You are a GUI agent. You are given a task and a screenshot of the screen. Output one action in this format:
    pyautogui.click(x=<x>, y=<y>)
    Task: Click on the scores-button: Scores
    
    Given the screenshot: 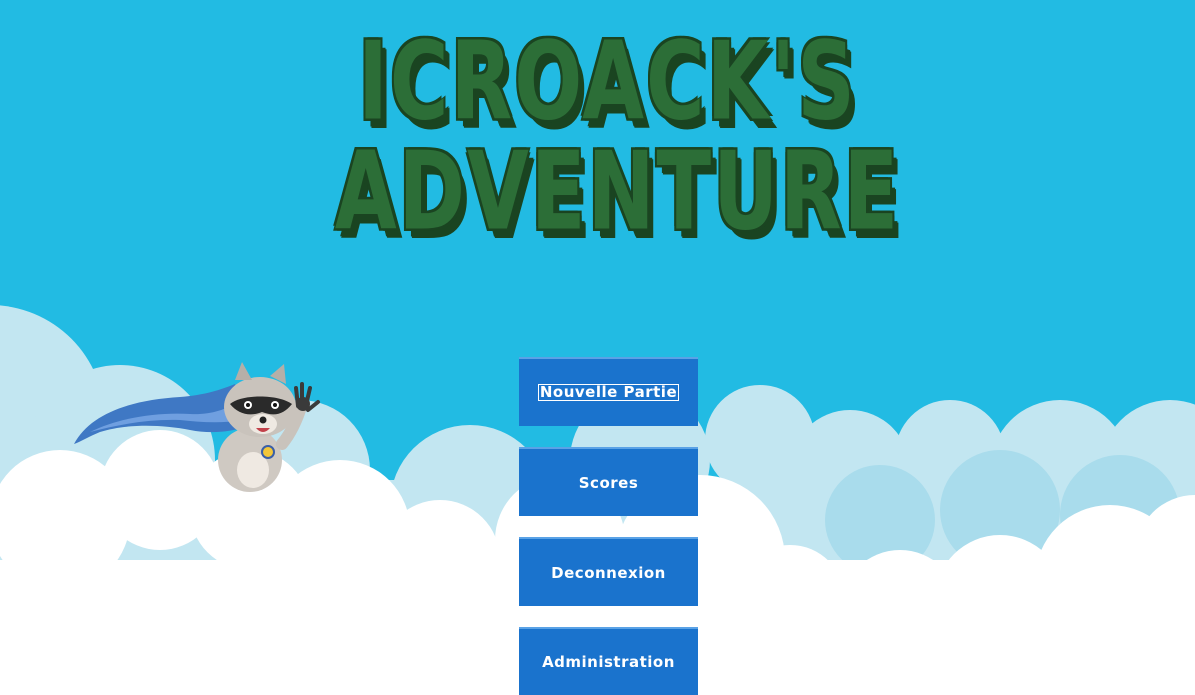 What is the action you would take?
    pyautogui.click(x=608, y=481)
    